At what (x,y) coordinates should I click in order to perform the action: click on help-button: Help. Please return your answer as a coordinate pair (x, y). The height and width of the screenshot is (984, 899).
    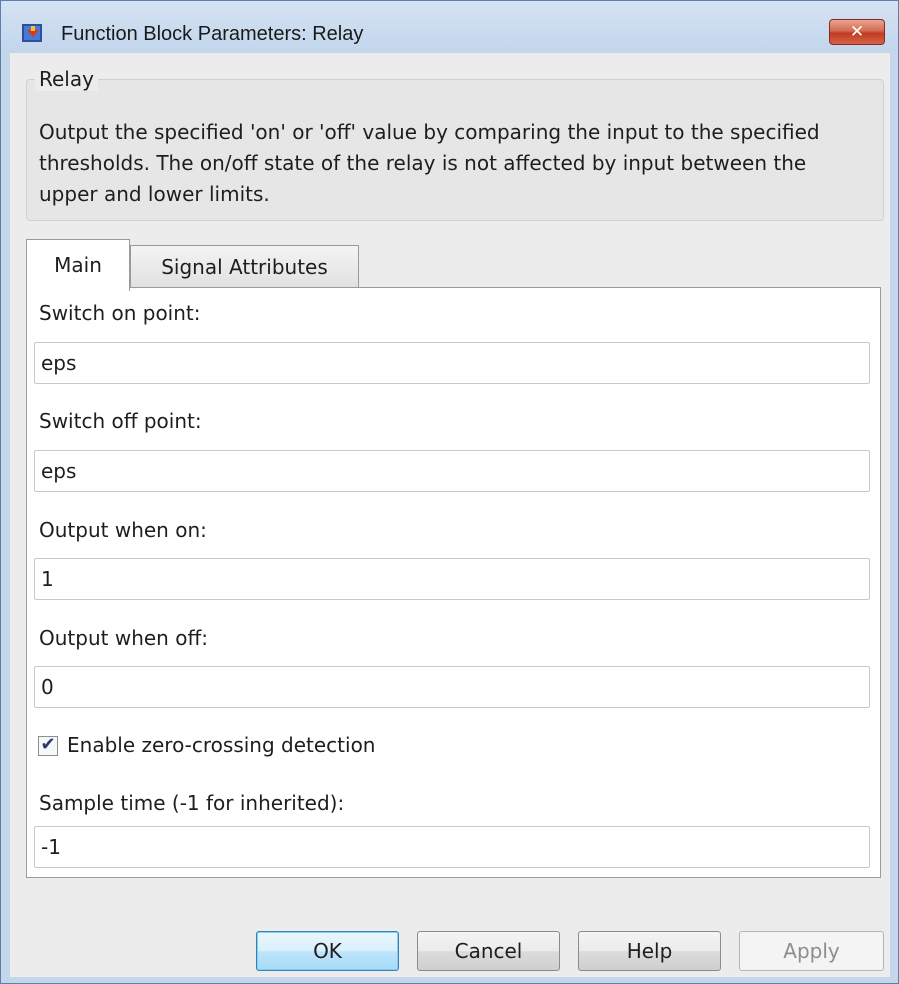
    Looking at the image, I should click on (649, 951).